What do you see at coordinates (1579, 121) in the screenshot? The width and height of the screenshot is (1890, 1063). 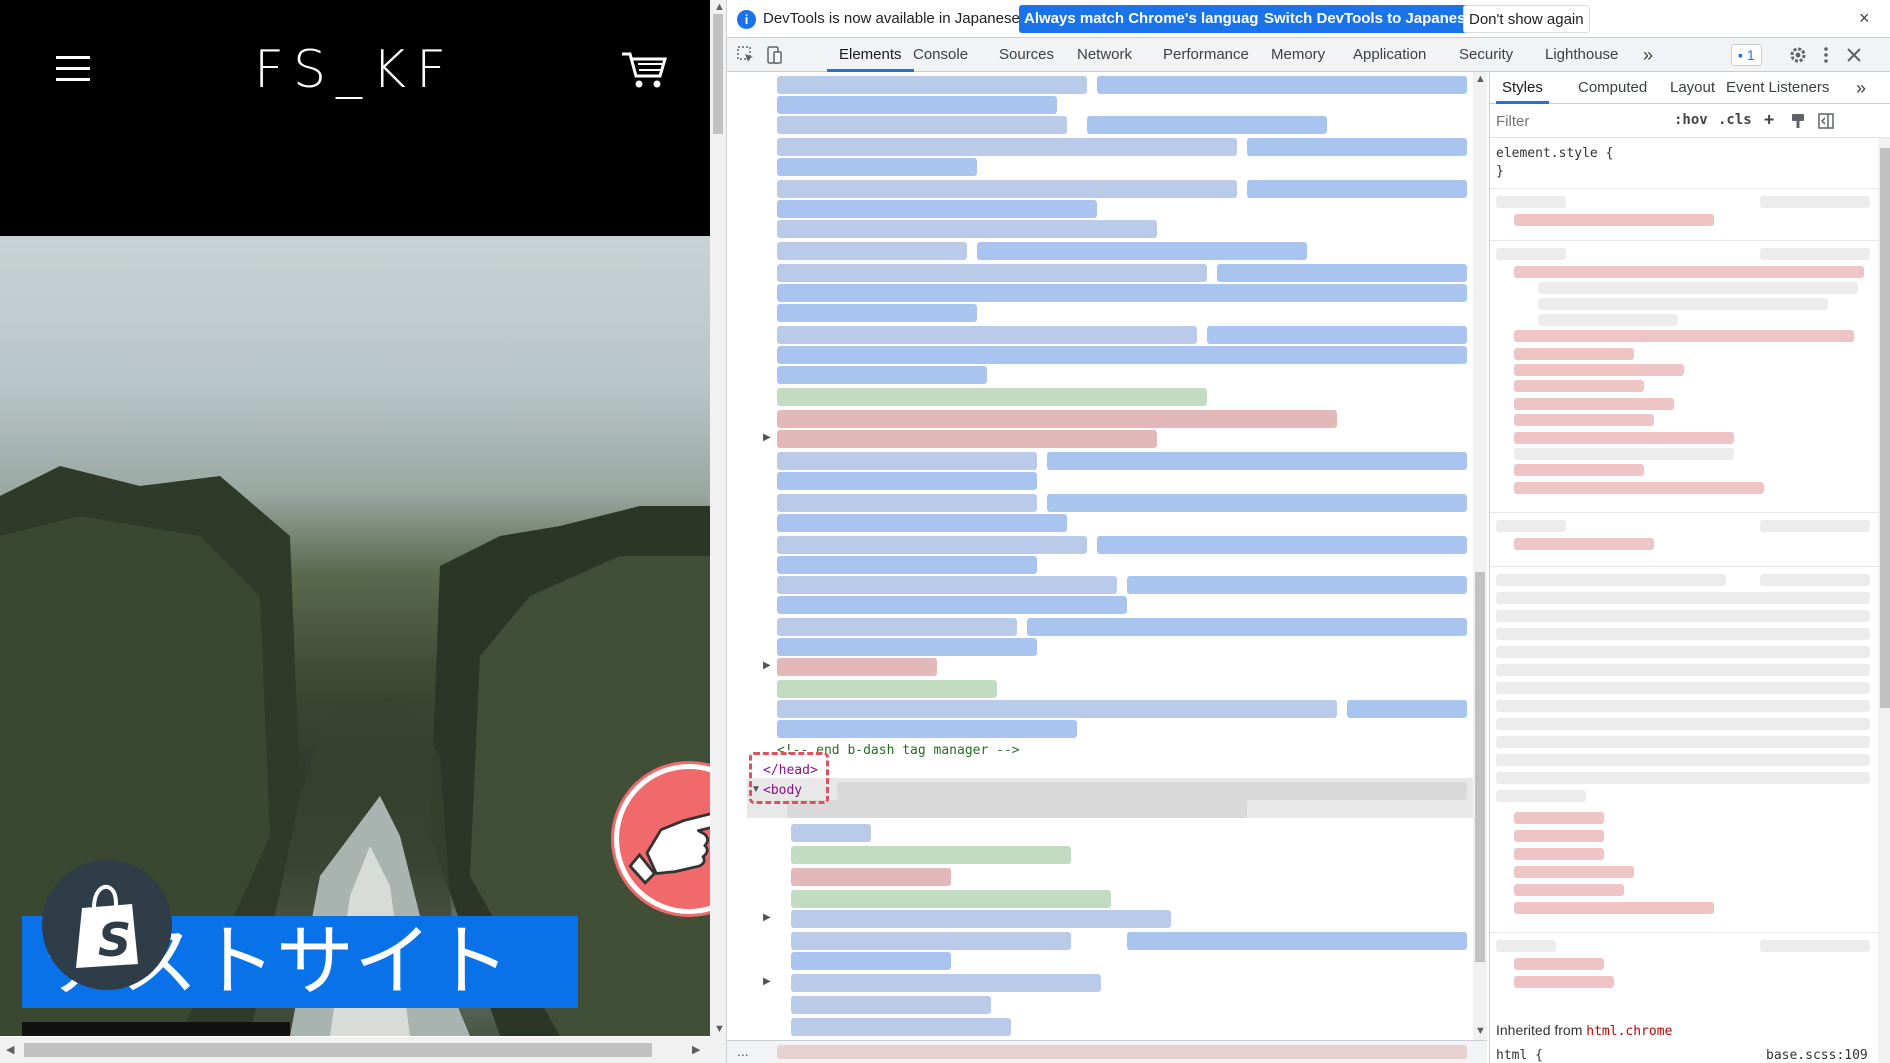 I see `styles-filter-input` at bounding box center [1579, 121].